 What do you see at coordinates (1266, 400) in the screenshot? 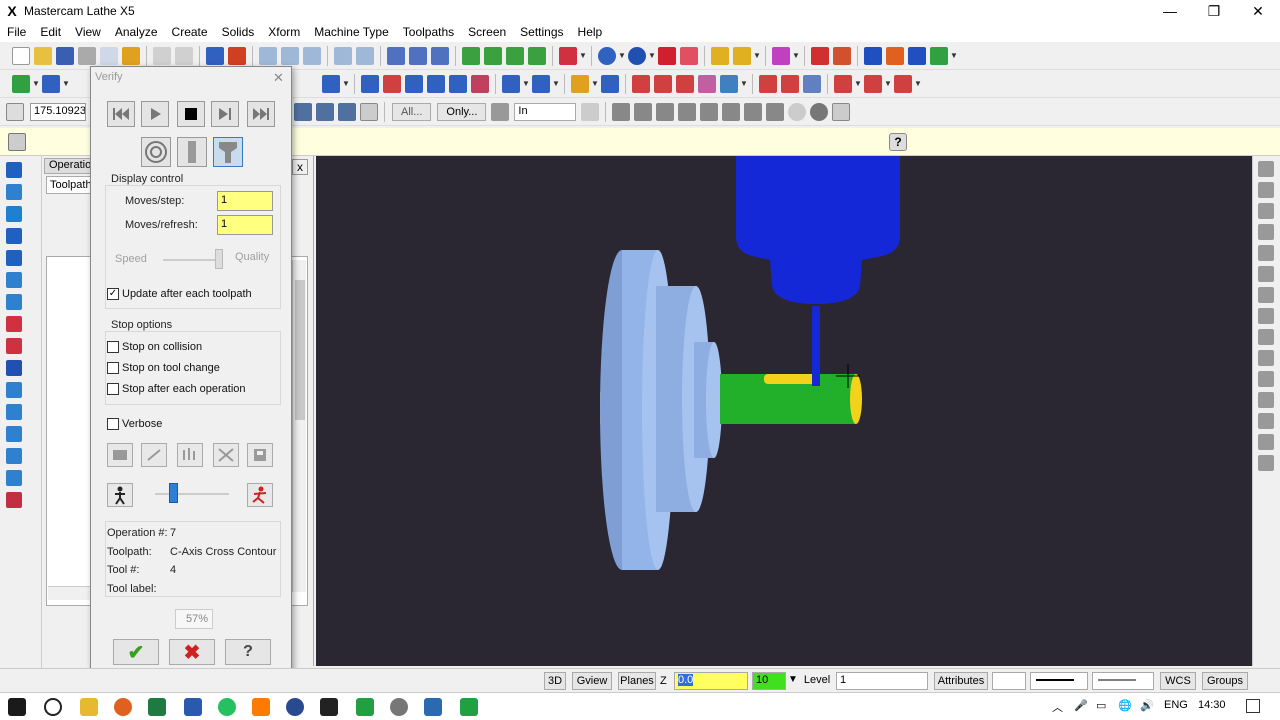
I see `view-previous-icon` at bounding box center [1266, 400].